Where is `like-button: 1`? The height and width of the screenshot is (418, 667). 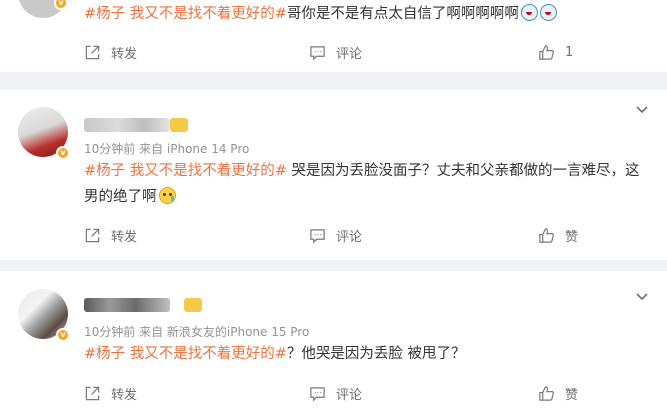
like-button: 1 is located at coordinates (555, 52).